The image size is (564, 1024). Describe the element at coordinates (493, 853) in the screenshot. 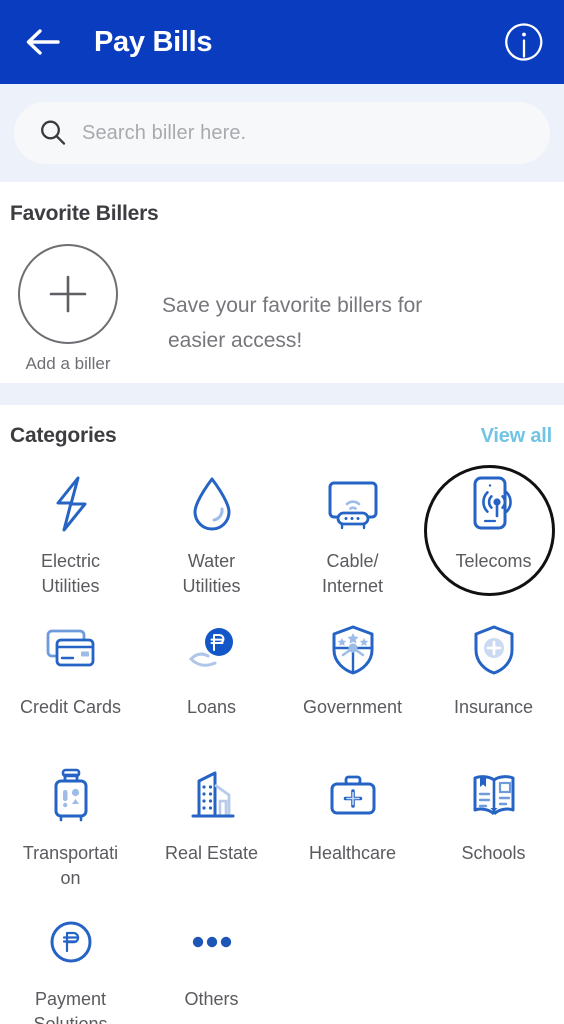

I see `category-label: Schools` at that location.